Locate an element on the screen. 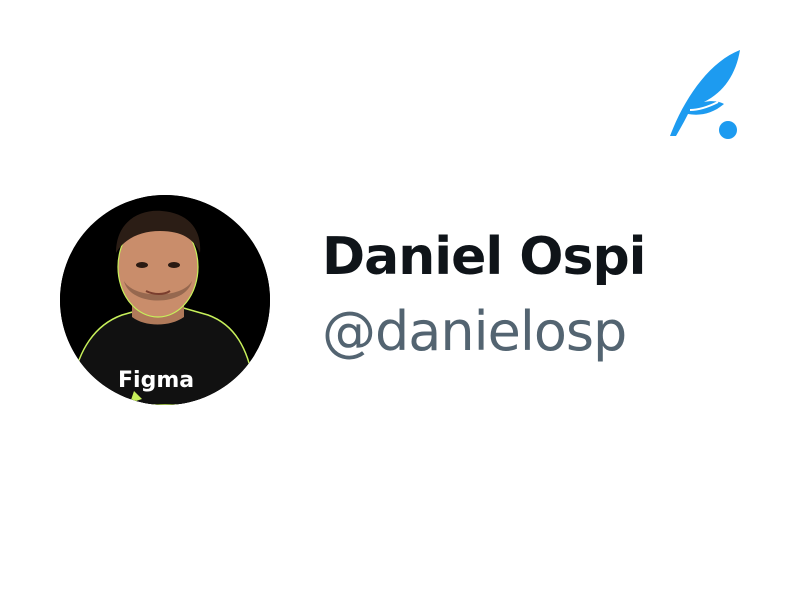  user-handle: @danielosp is located at coordinates (557, 332).